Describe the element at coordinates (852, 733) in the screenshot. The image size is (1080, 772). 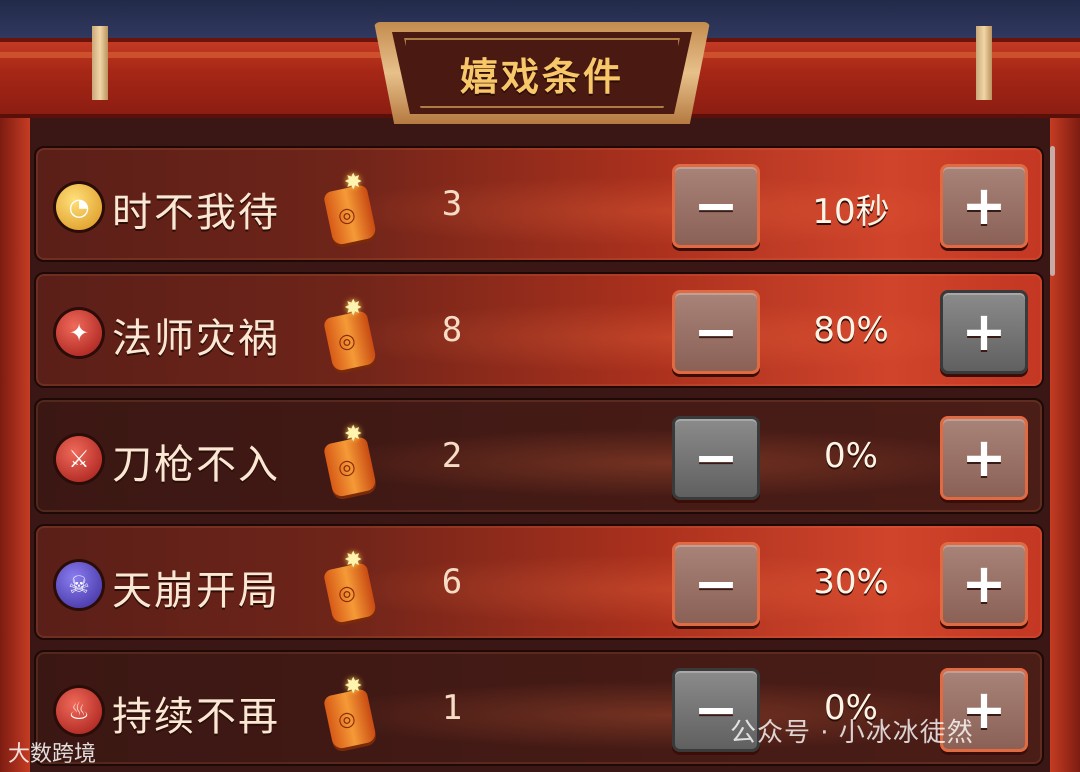
I see `watermark-right: 公众号 · 小冰冰徒然` at that location.